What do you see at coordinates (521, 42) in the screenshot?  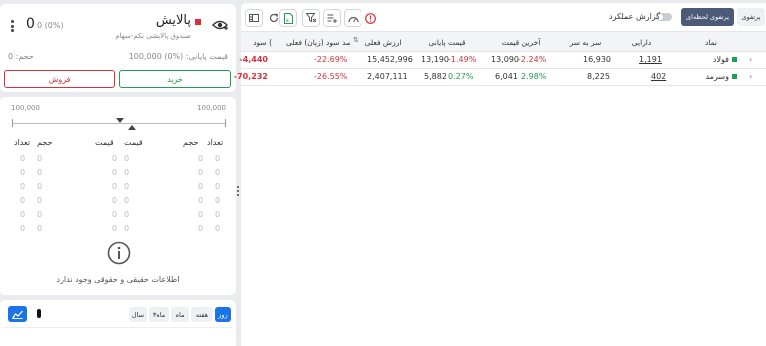 I see `col-header-last-price: آخرین قیمت` at bounding box center [521, 42].